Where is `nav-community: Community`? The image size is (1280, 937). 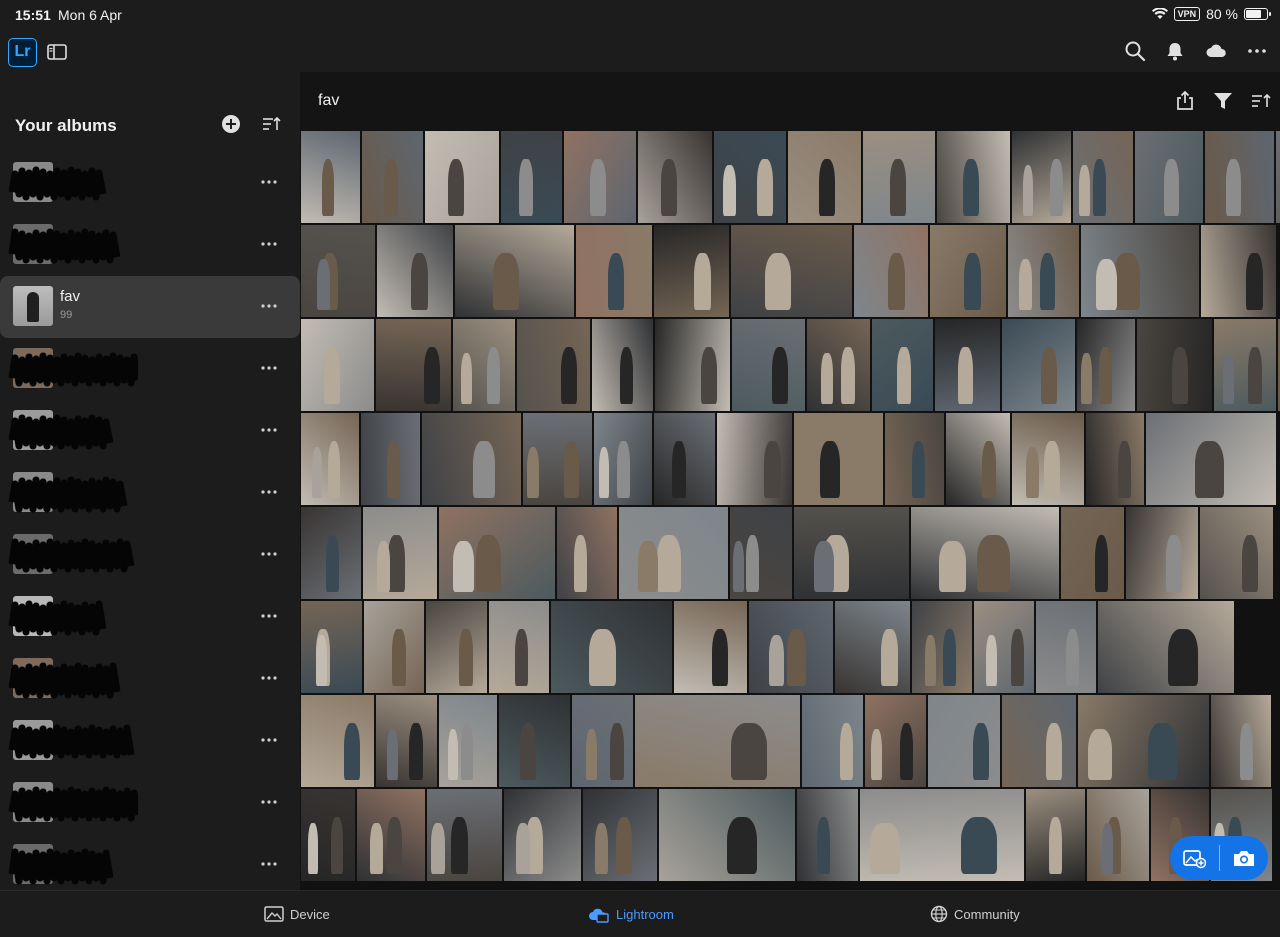 nav-community: Community is located at coordinates (975, 914).